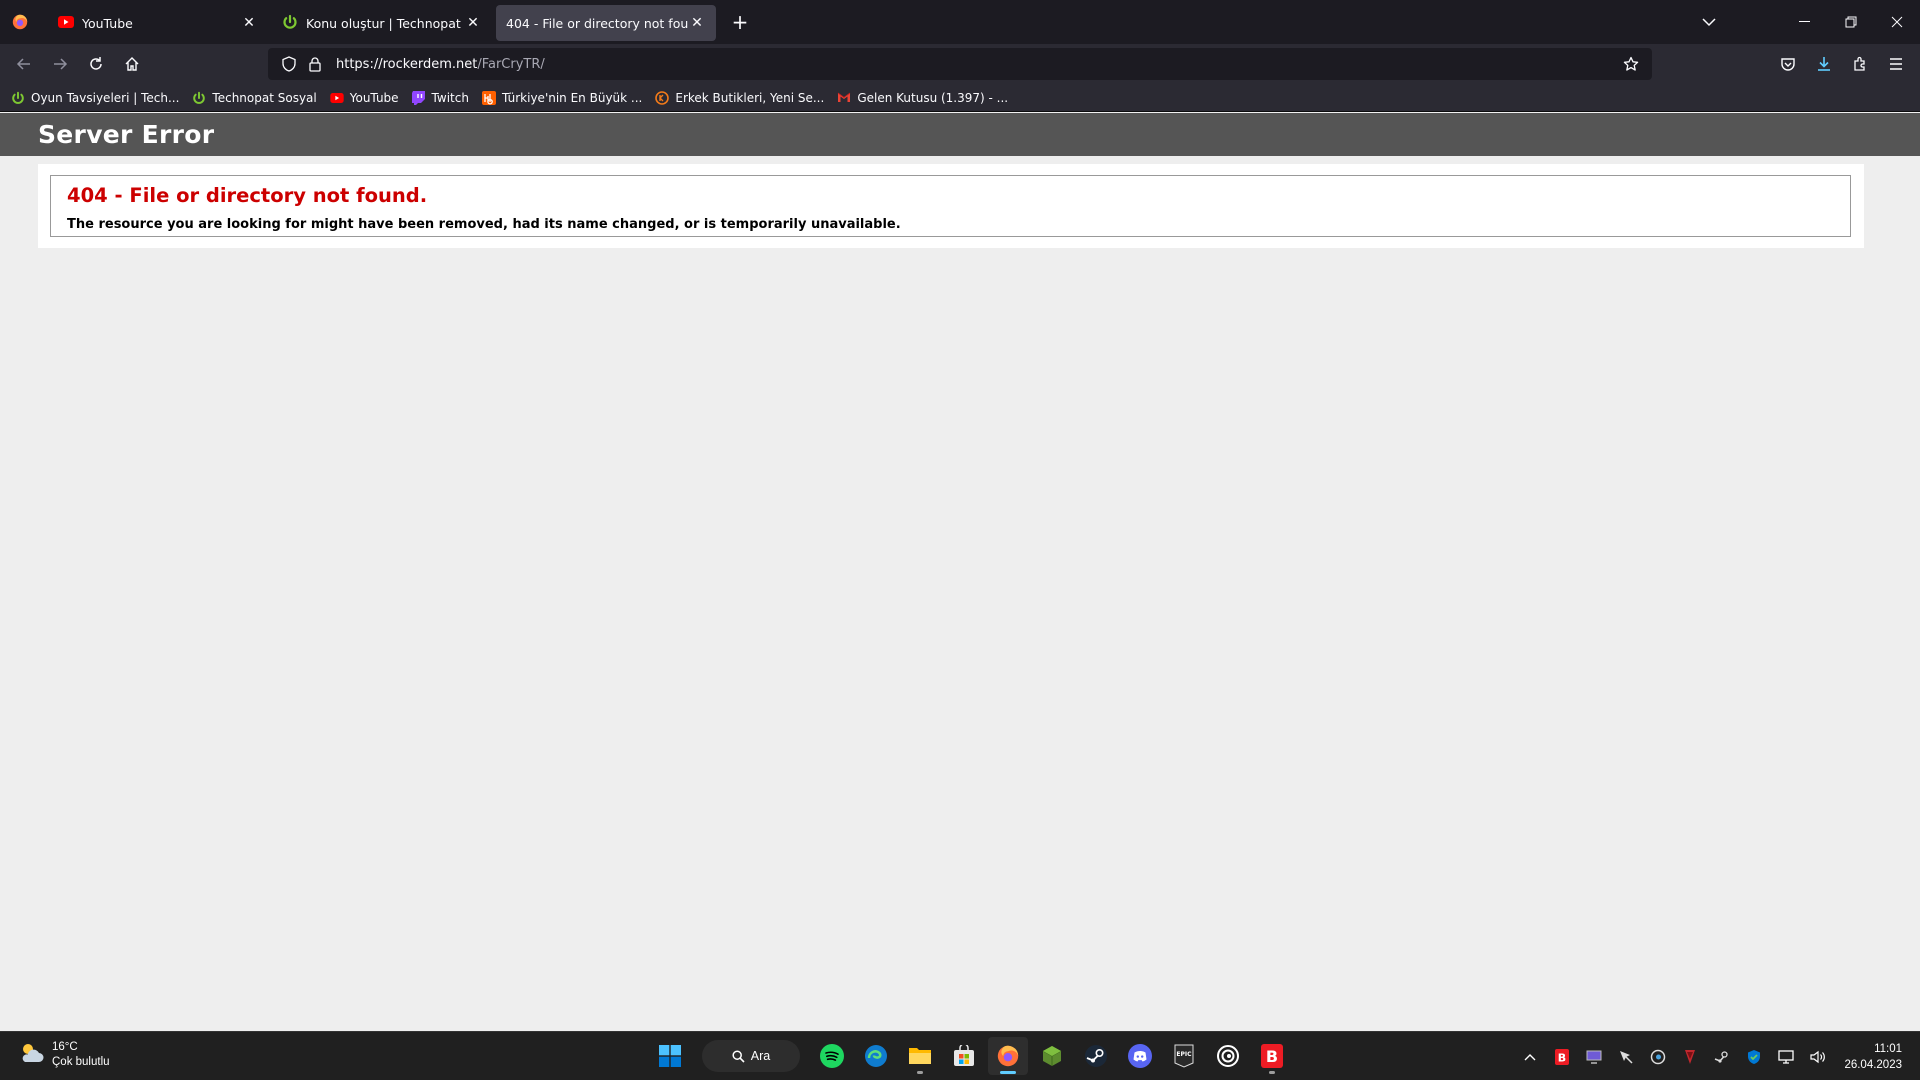 This screenshot has width=1920, height=1080. Describe the element at coordinates (740, 22) in the screenshot. I see `new-tab-button: +` at that location.